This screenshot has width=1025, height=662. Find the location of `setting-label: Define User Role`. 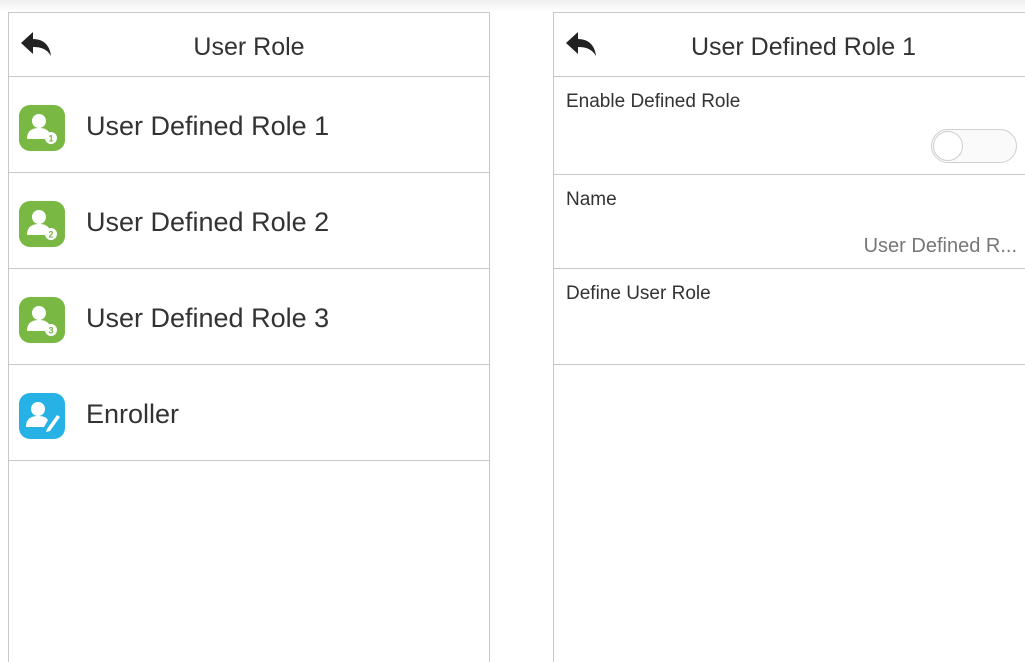

setting-label: Define User Role is located at coordinates (638, 293).